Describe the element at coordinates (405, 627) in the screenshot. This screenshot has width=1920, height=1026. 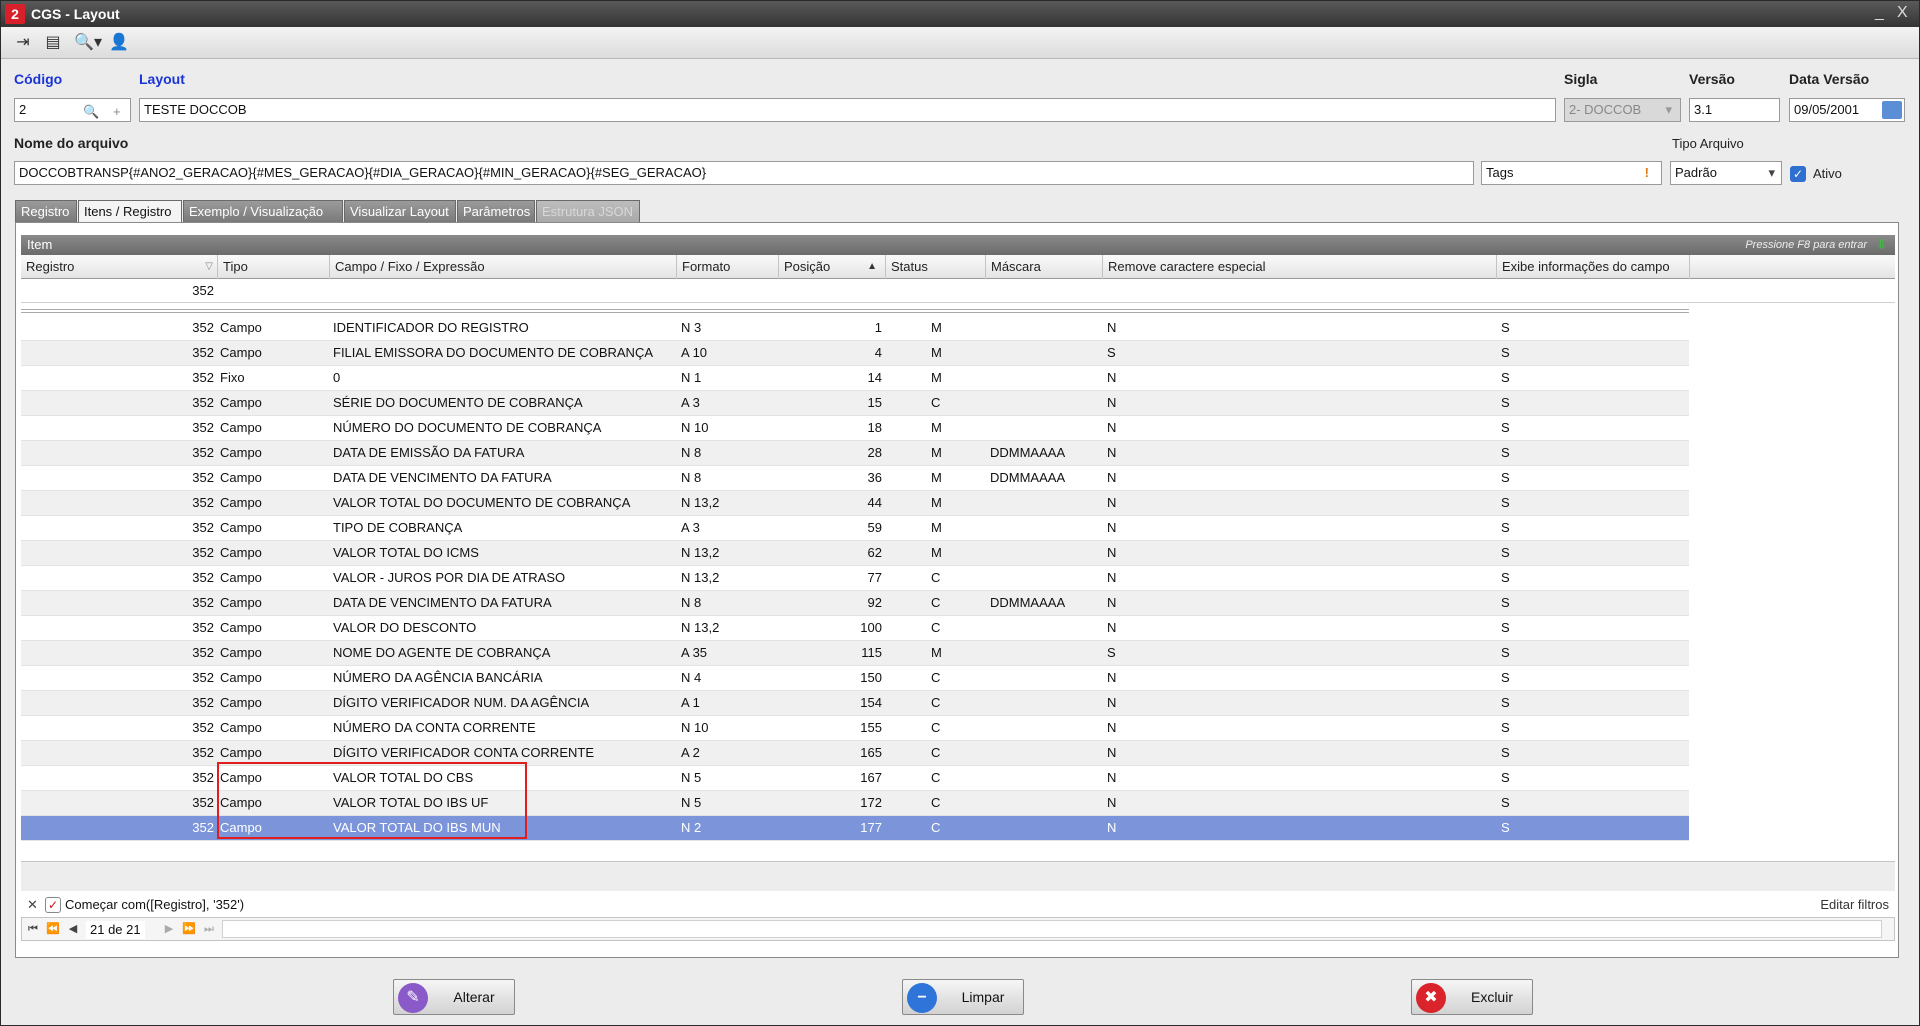
I see `cell-campo: VALOR DO DESCONTO` at that location.